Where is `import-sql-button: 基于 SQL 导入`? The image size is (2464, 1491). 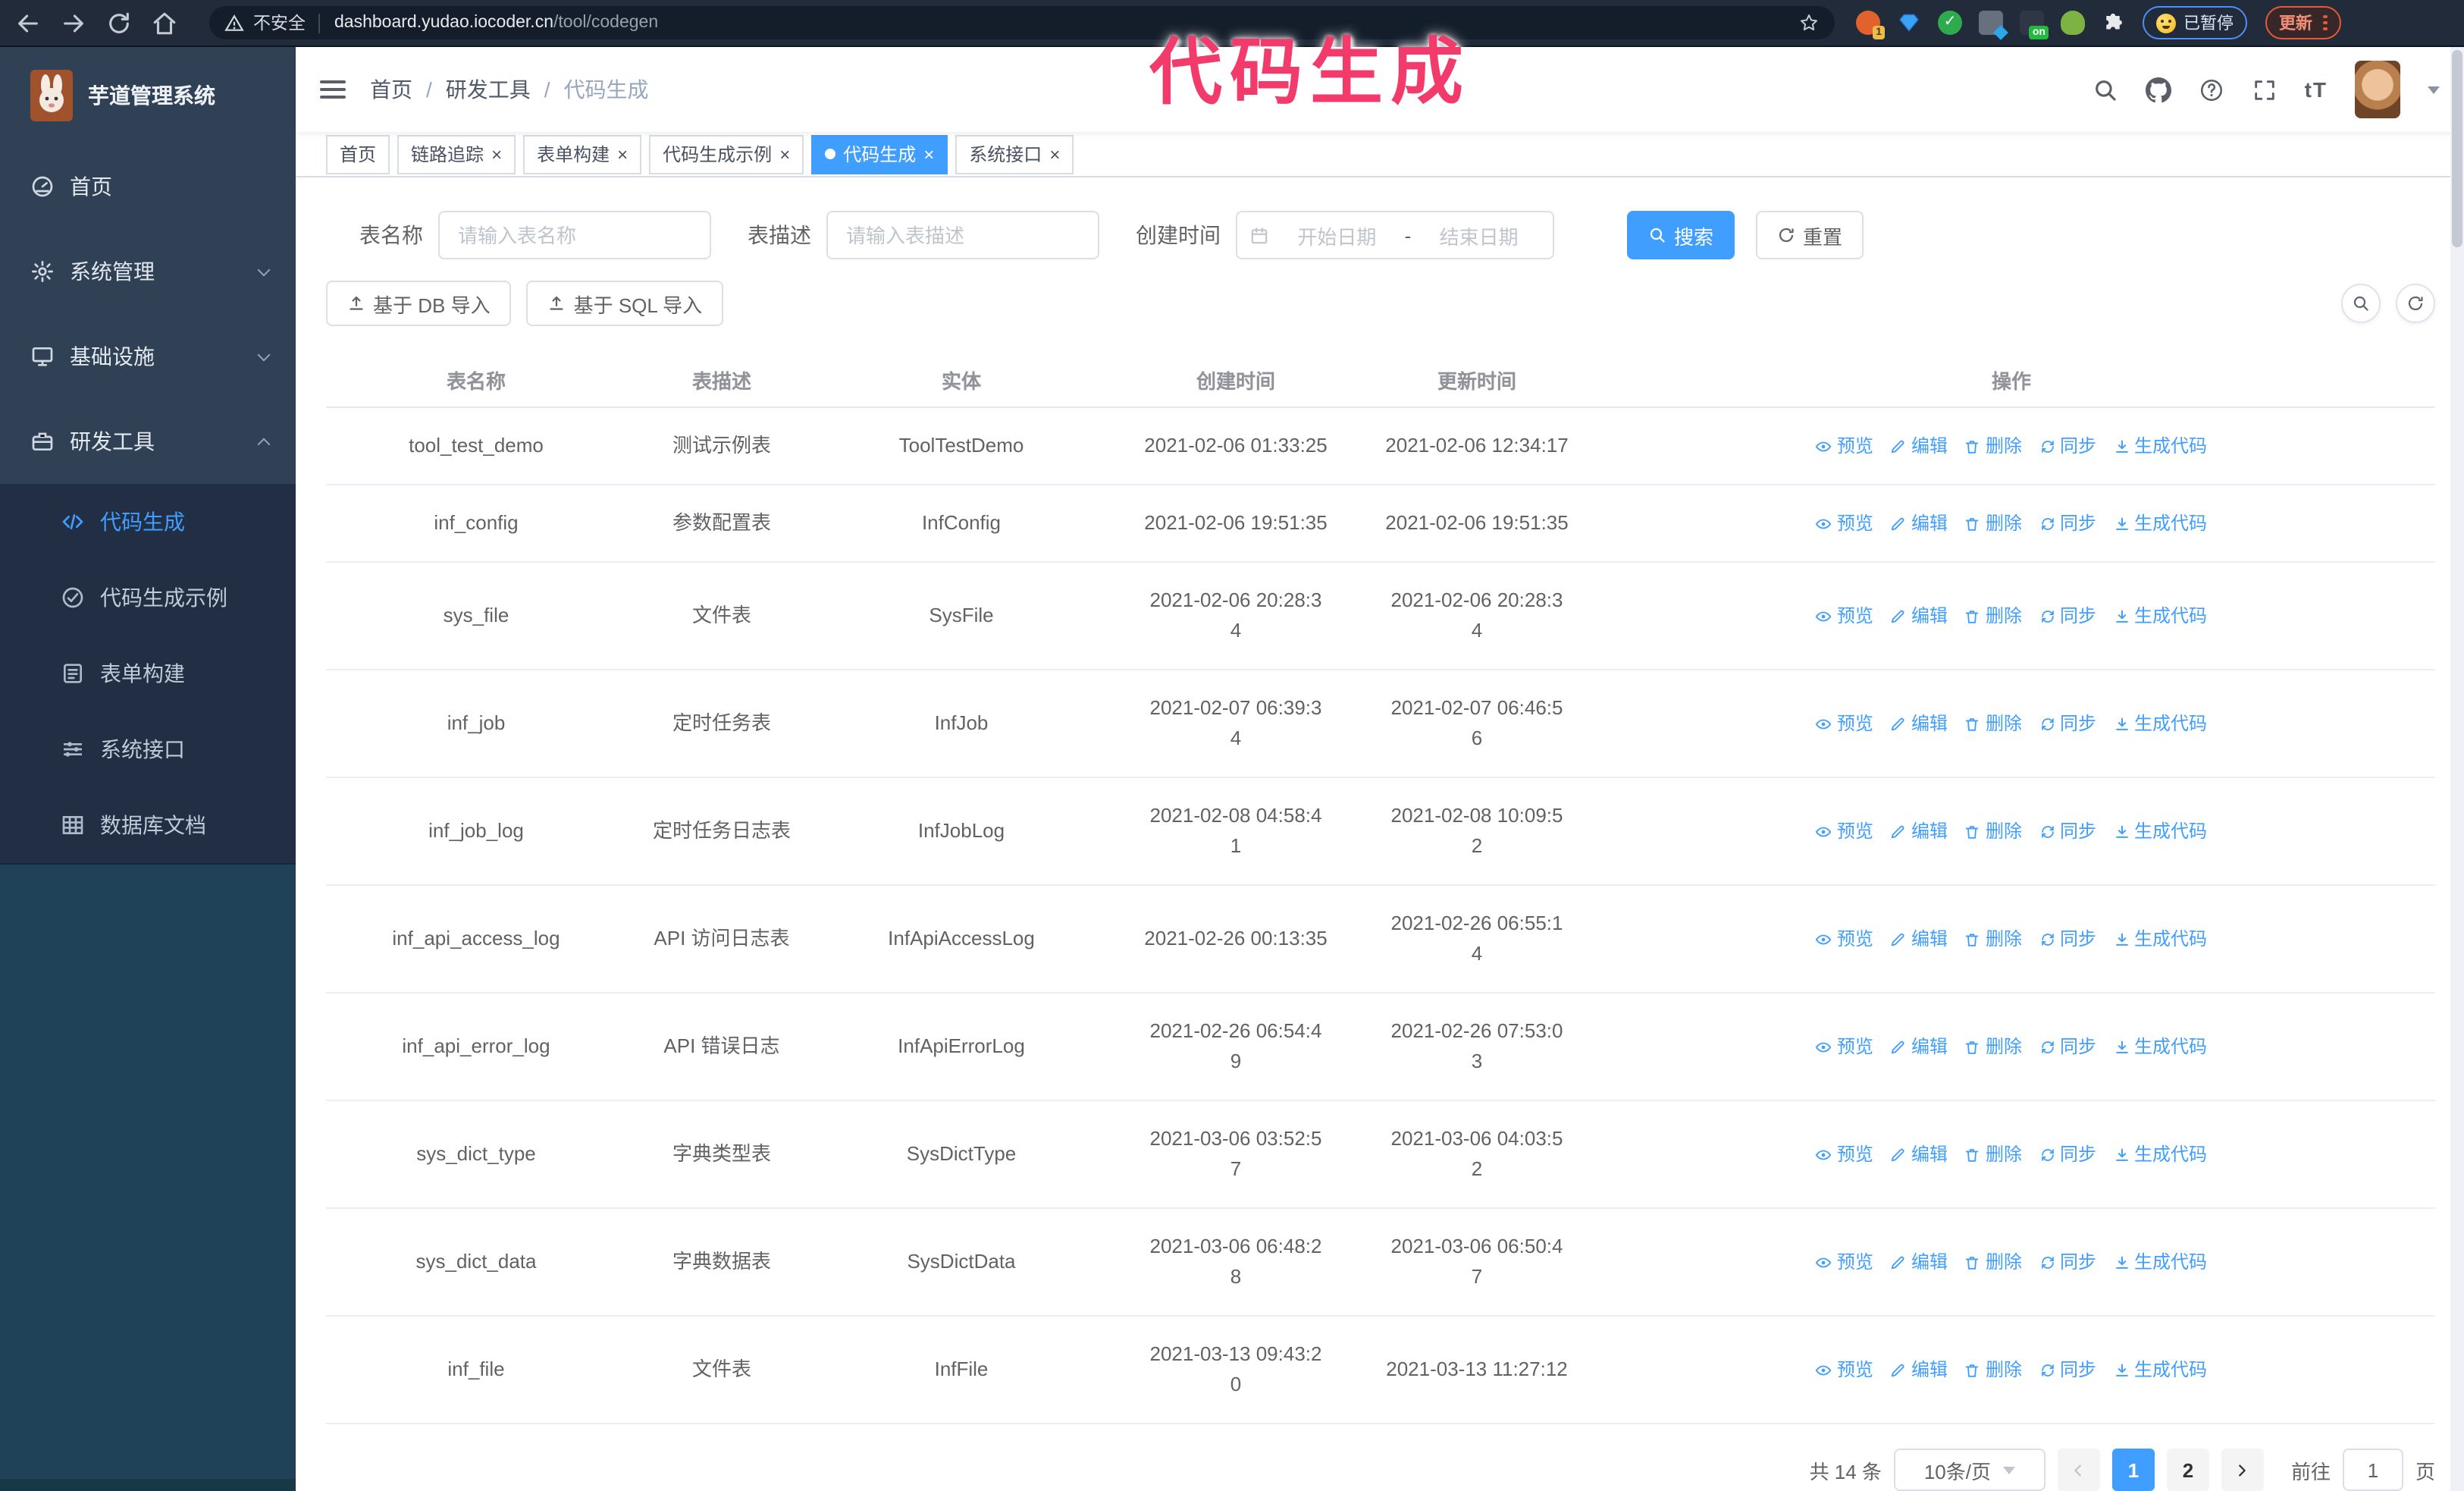
import-sql-button: 基于 SQL 导入 is located at coordinates (625, 303).